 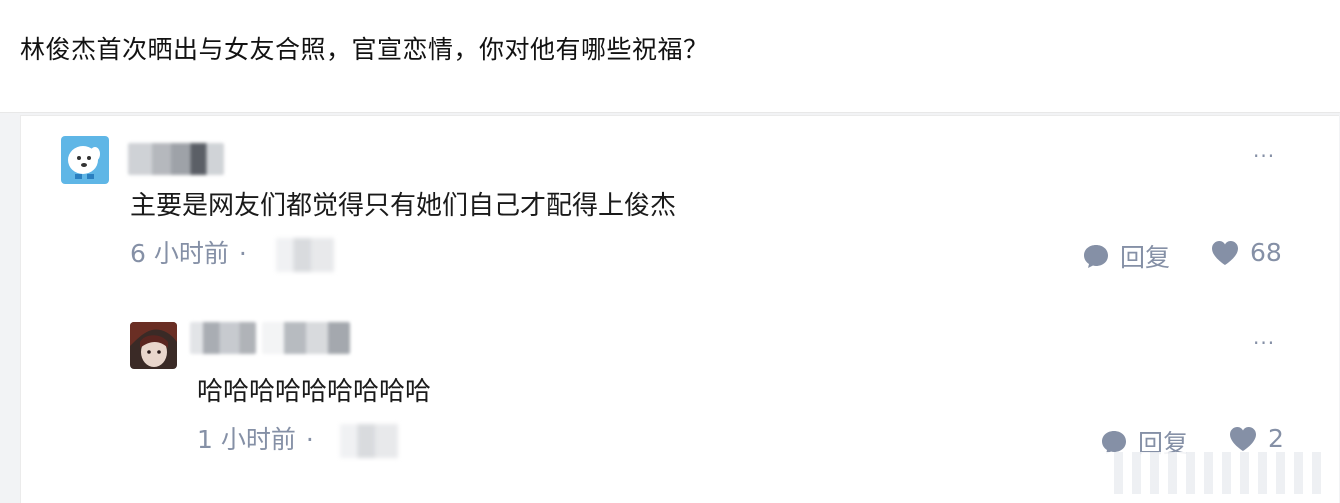 I want to click on anime-avatar-icon, so click(x=153, y=345).